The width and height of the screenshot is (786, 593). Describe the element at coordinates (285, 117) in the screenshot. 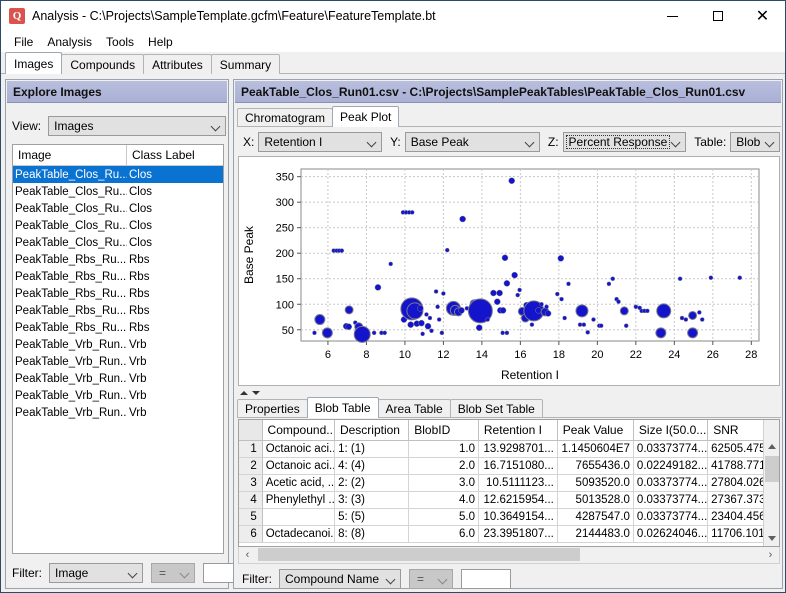

I see `tab-chromatogram: Chromatogram` at that location.